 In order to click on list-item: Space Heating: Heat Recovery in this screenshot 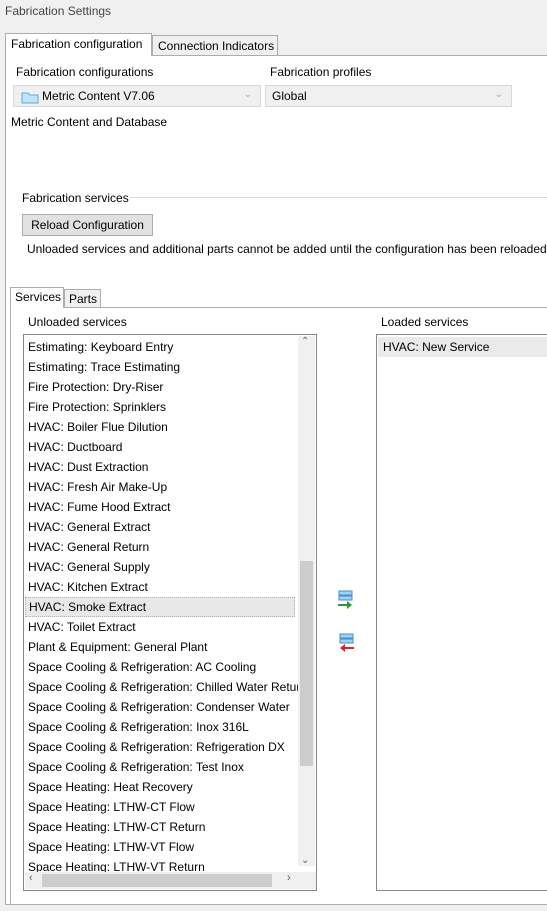, I will do `click(110, 787)`.